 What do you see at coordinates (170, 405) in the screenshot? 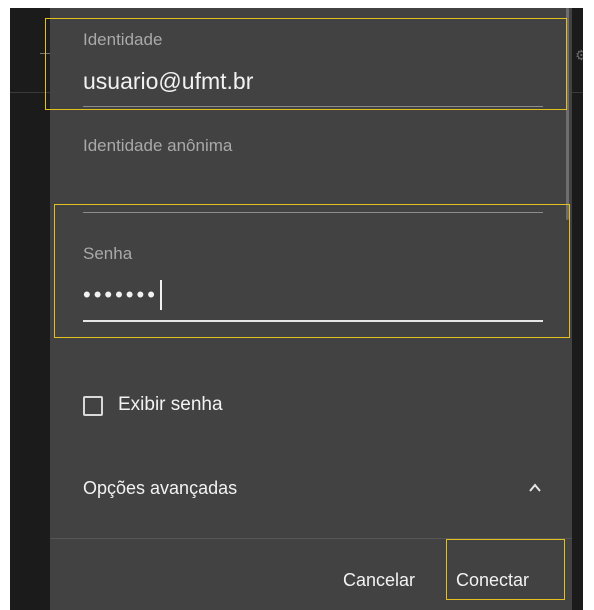
I see `show-password-label: Exibir senha` at bounding box center [170, 405].